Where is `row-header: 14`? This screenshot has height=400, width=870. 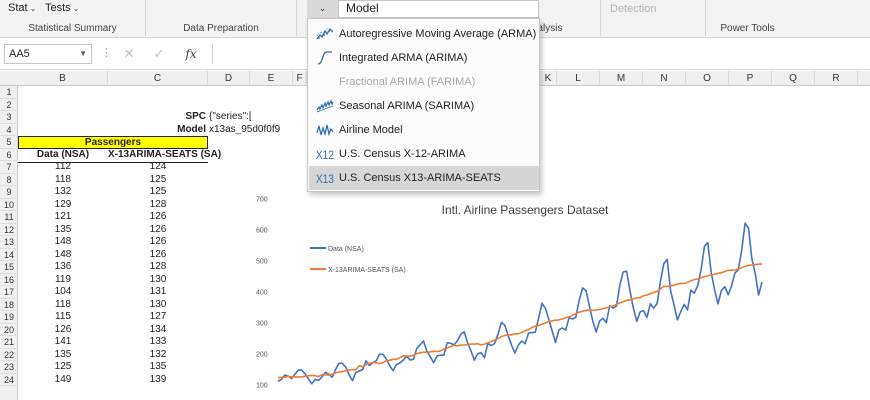
row-header: 14 is located at coordinates (9, 255).